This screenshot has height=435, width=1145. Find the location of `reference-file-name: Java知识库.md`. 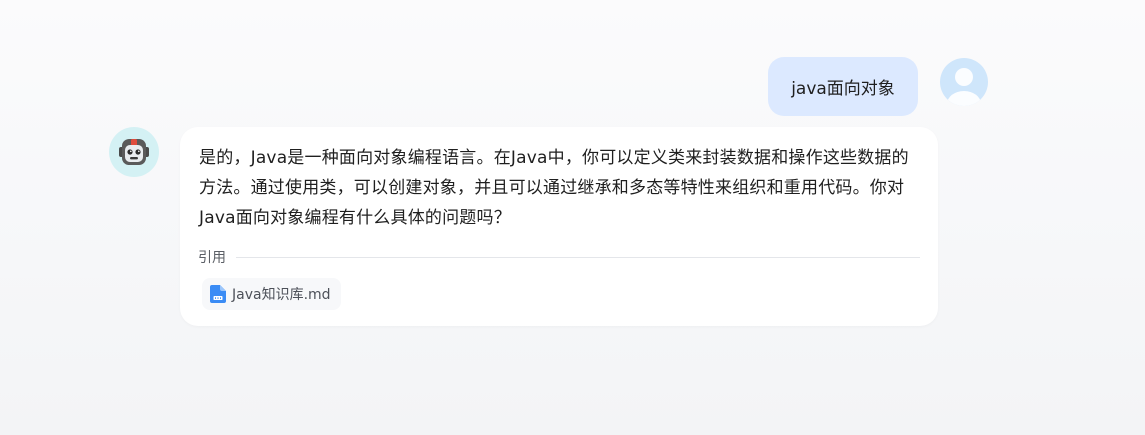

reference-file-name: Java知识库.md is located at coordinates (281, 295).